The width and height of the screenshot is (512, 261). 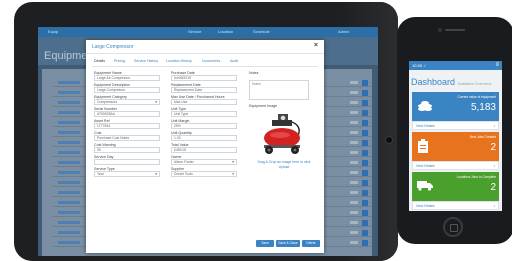 What do you see at coordinates (288, 243) in the screenshot?
I see `save-close-button: Save & Close` at bounding box center [288, 243].